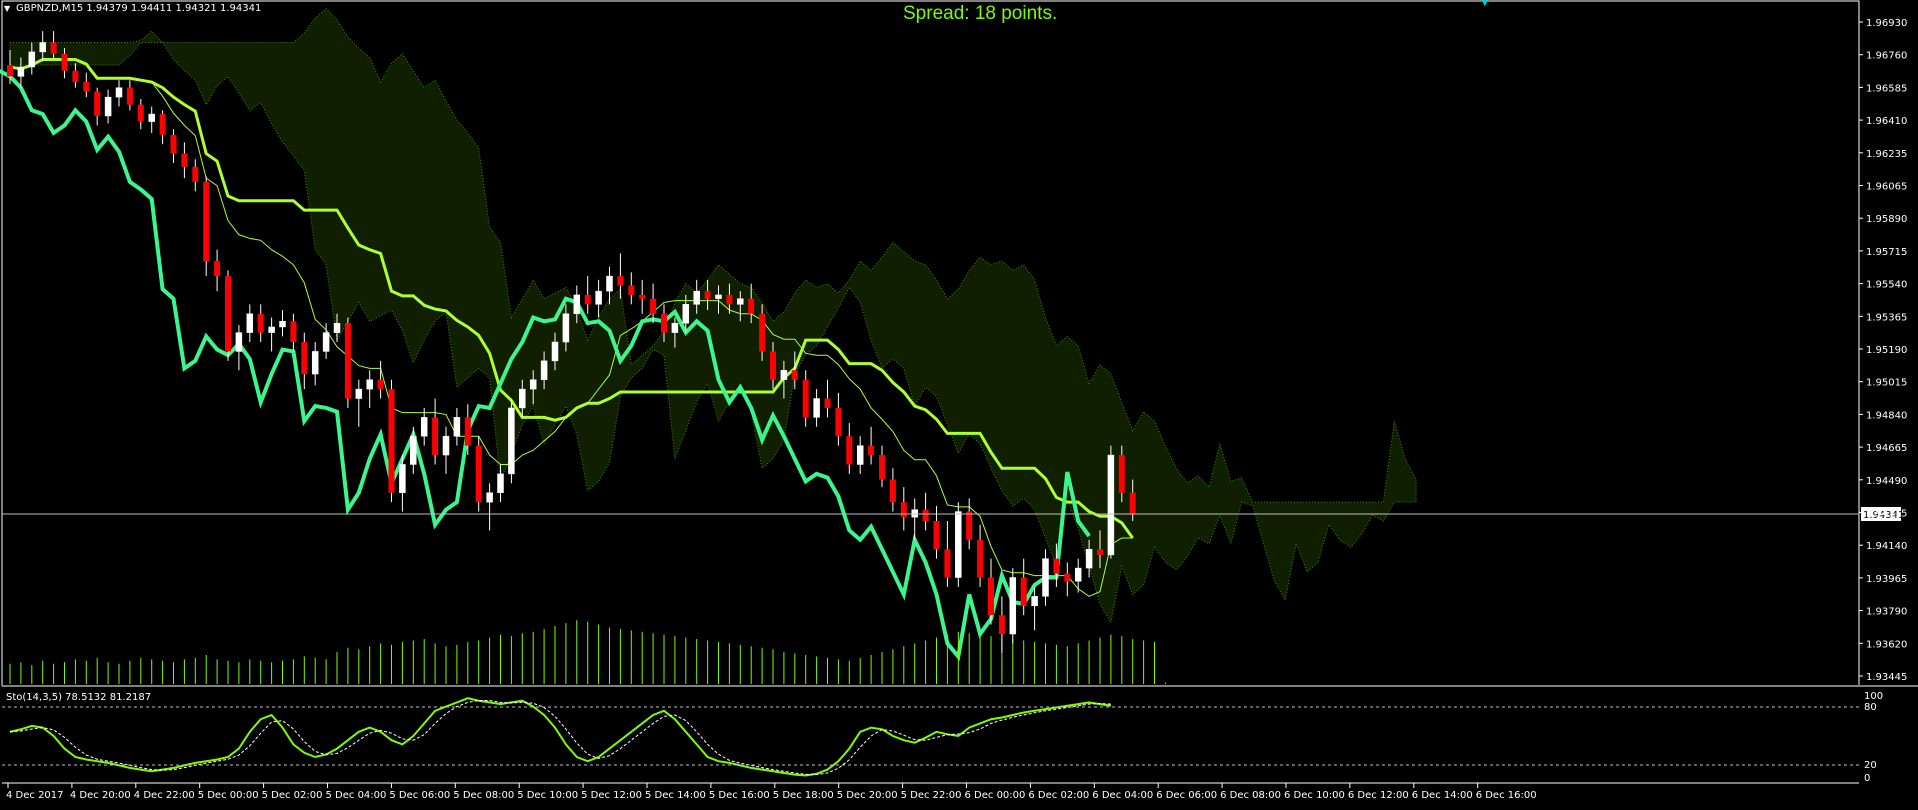 Image resolution: width=1918 pixels, height=810 pixels. I want to click on price-scale-label: 1.95190, so click(1886, 350).